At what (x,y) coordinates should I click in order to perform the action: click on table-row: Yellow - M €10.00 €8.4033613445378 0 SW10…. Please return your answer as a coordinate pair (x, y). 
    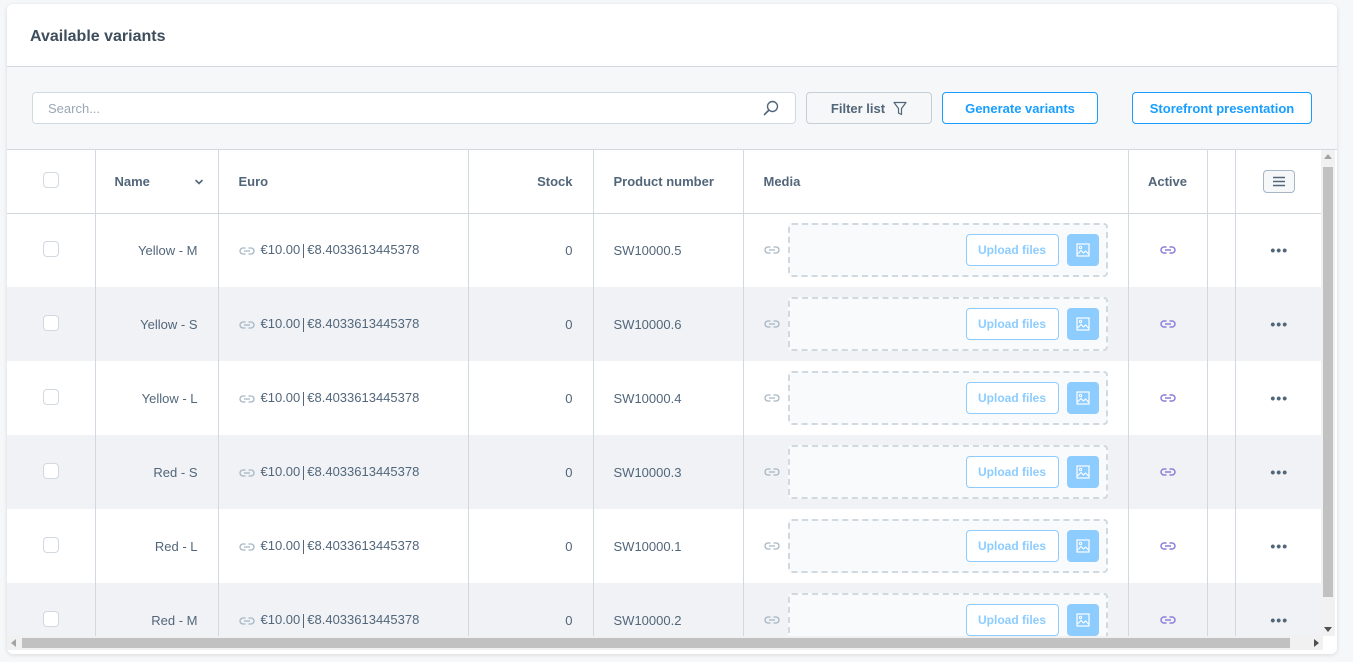
    Looking at the image, I should click on (665, 250).